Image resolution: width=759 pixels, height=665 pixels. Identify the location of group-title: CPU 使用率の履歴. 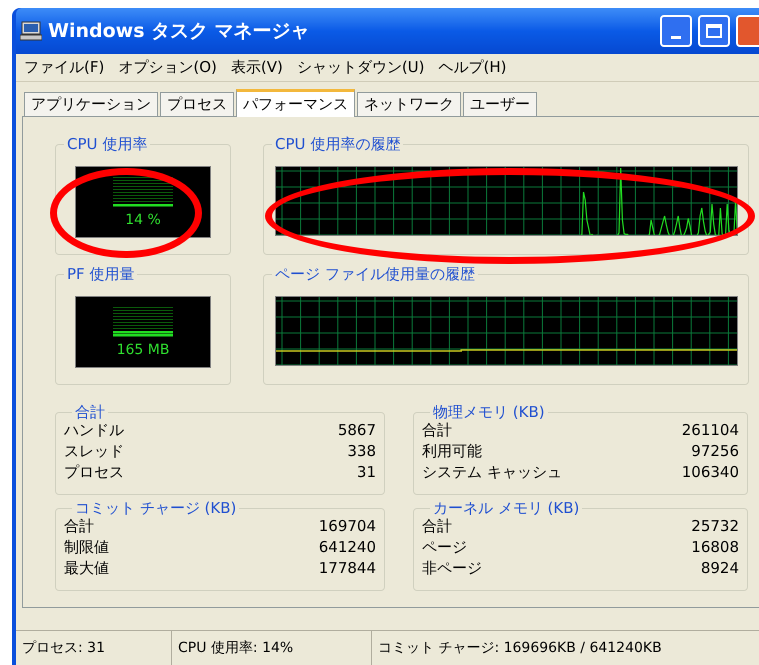
(338, 144).